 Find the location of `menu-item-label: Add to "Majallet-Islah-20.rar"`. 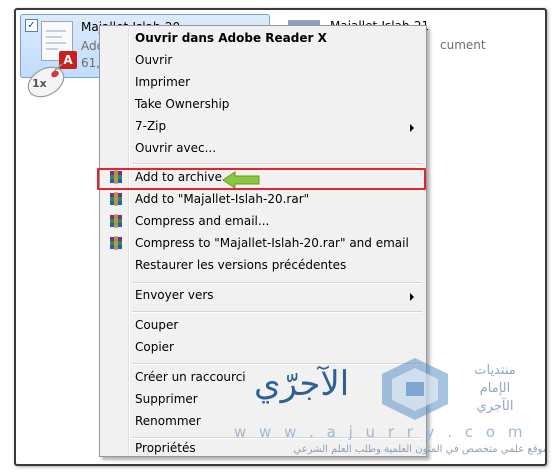

menu-item-label: Add to "Majallet-Islah-20.rar" is located at coordinates (222, 199).